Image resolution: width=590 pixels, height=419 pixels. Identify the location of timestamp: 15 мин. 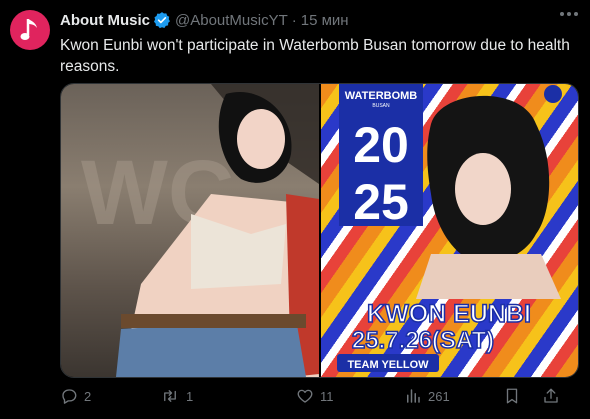
(325, 20).